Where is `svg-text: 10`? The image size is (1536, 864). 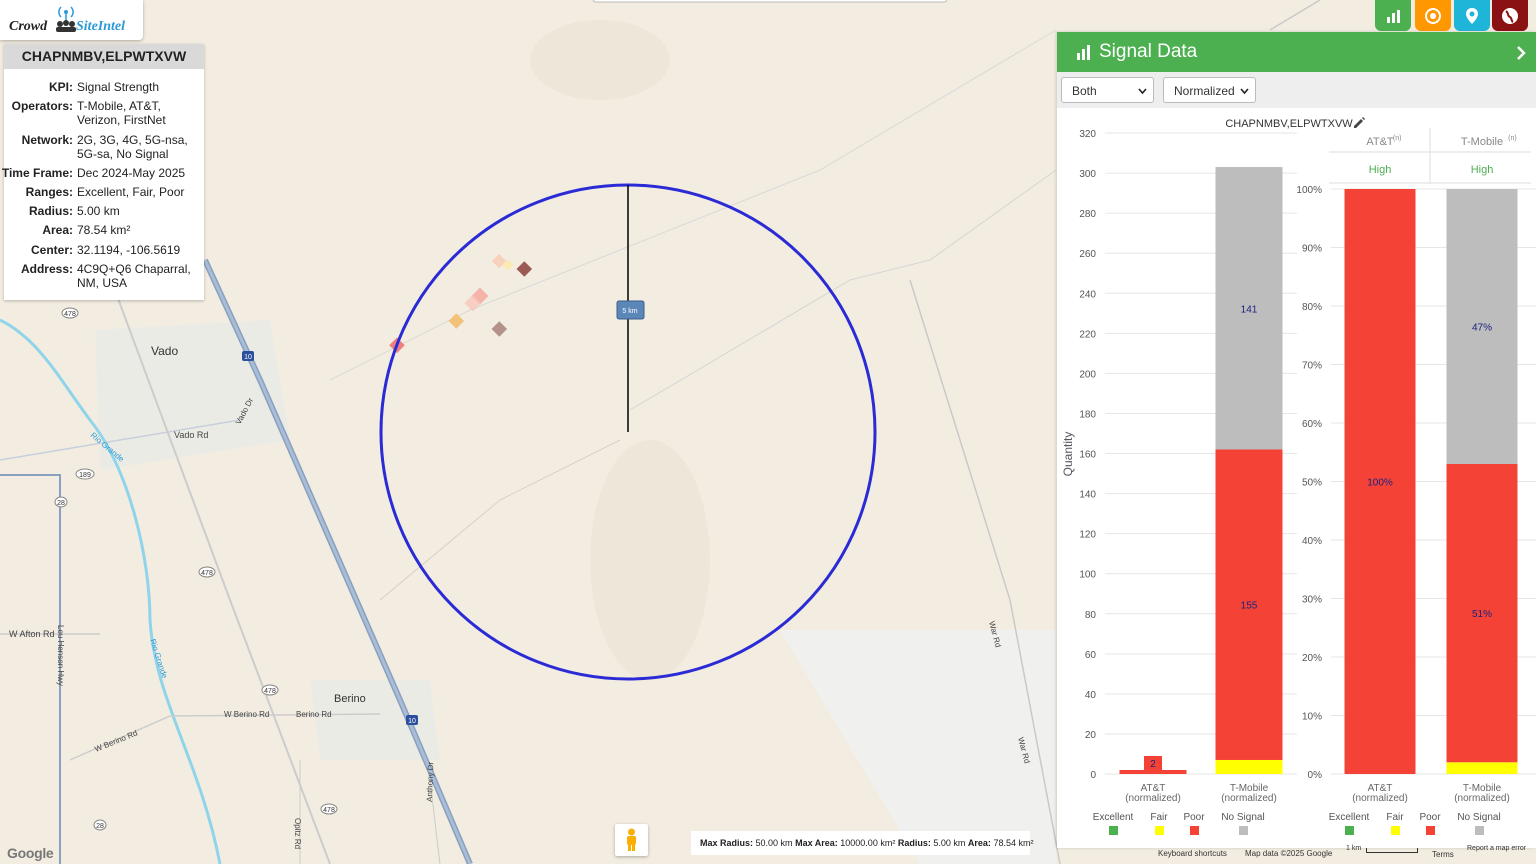
svg-text: 10 is located at coordinates (412, 721).